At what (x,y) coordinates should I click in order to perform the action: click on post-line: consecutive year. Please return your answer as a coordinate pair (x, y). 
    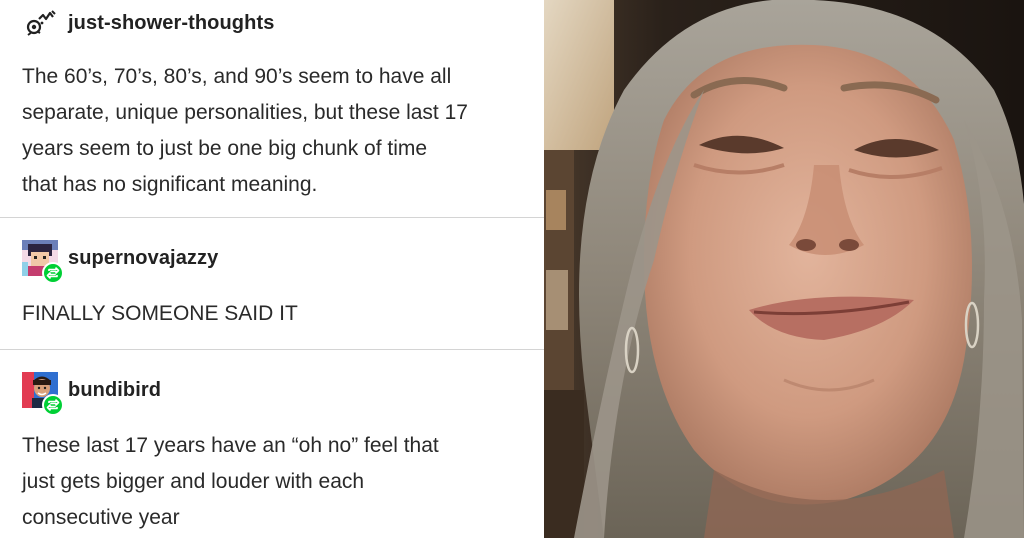
    Looking at the image, I should click on (101, 517).